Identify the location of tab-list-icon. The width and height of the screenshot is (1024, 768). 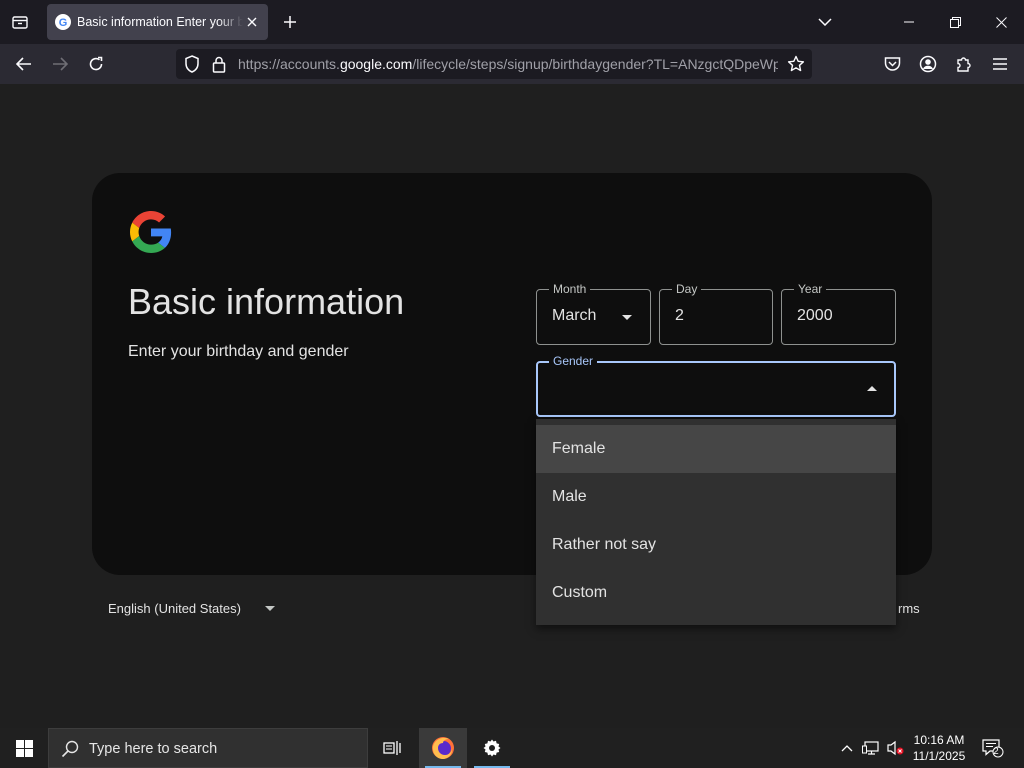
(20, 22).